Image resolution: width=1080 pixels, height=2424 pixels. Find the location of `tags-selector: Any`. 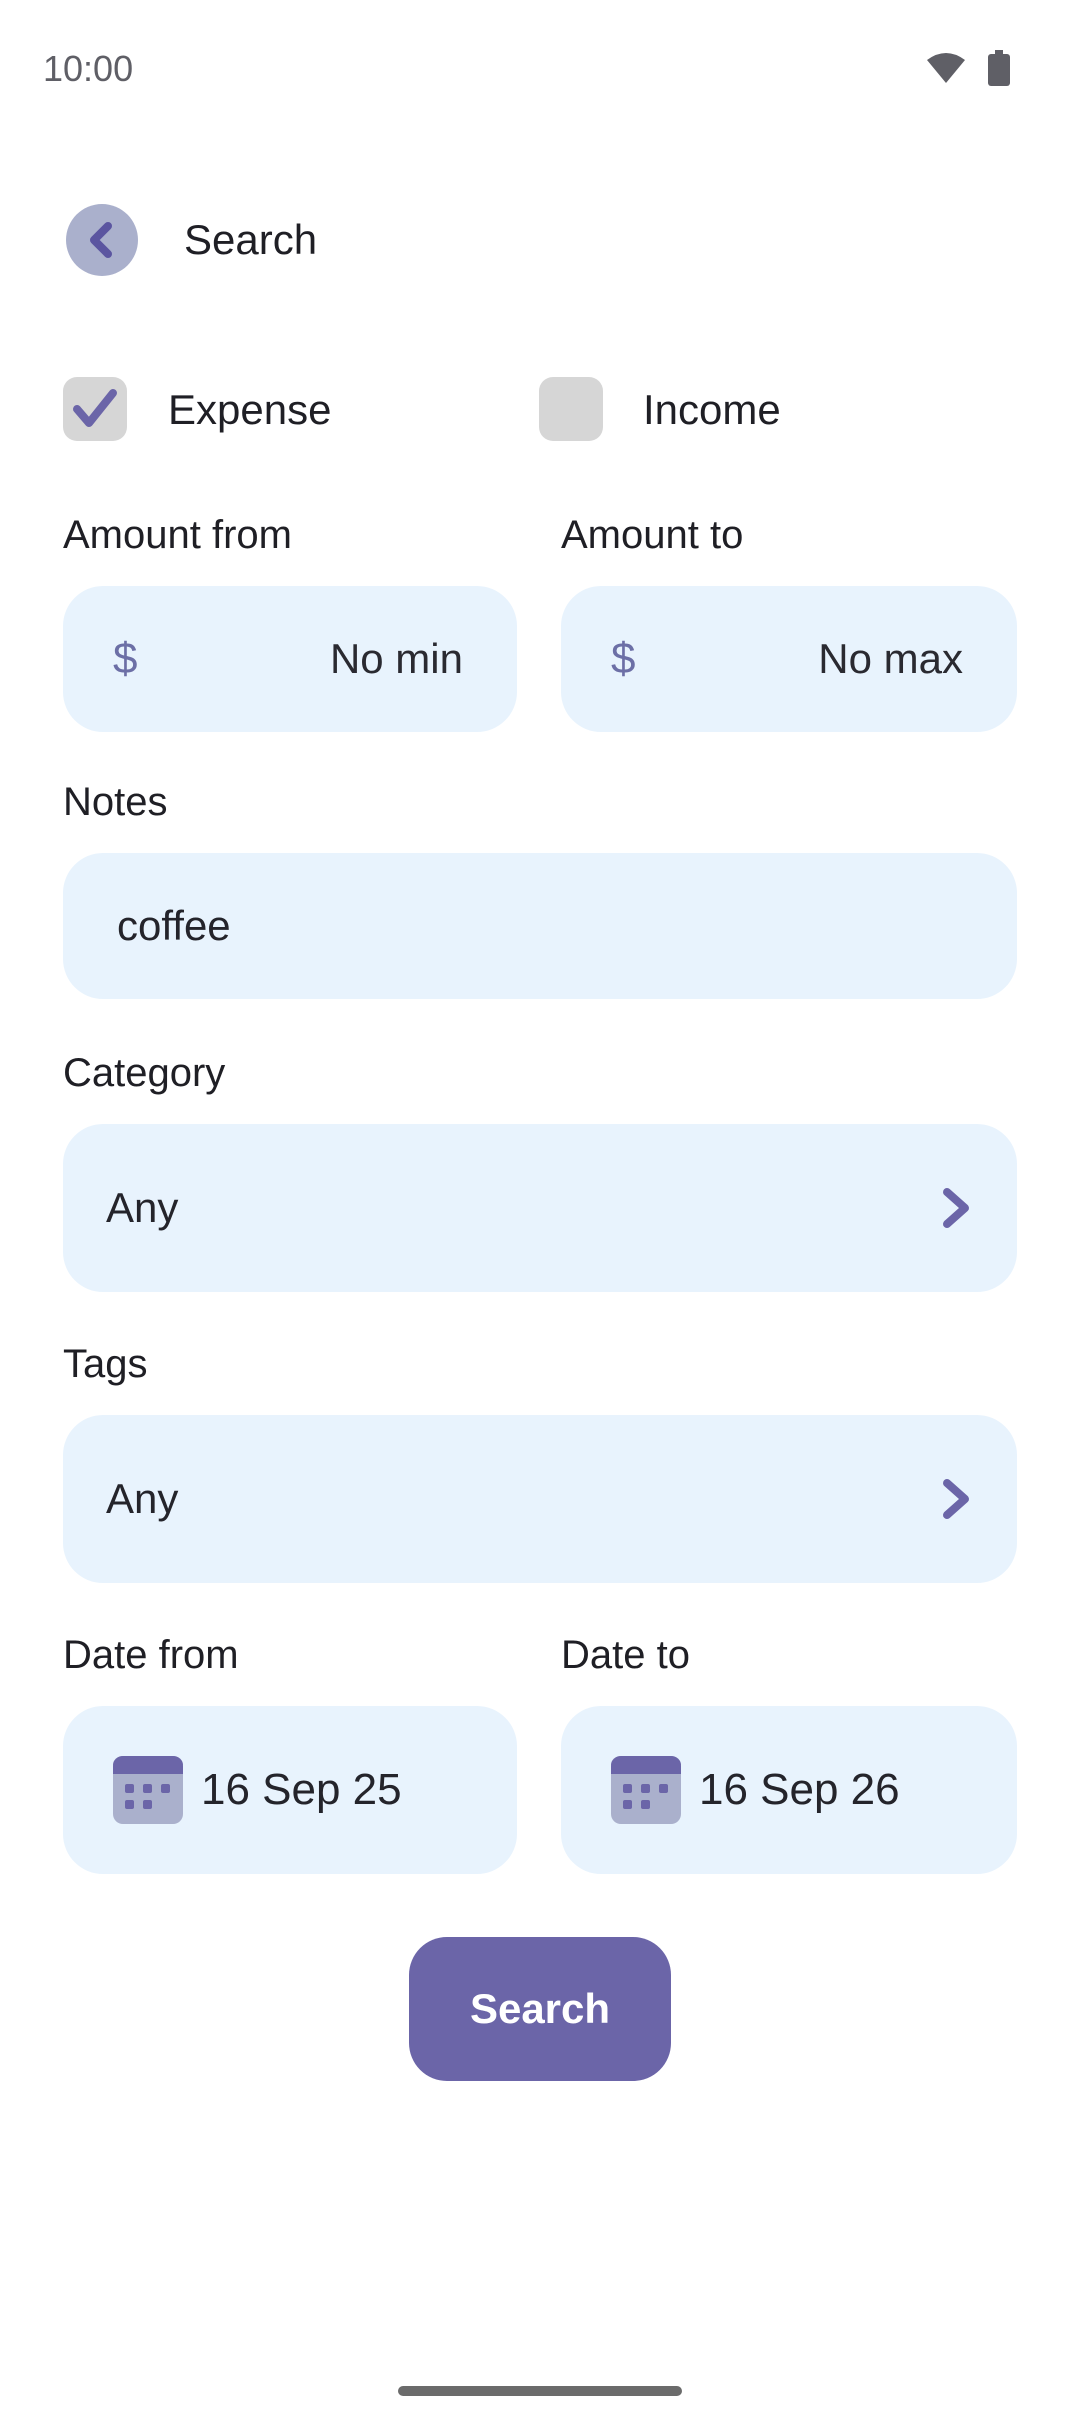

tags-selector: Any is located at coordinates (540, 1499).